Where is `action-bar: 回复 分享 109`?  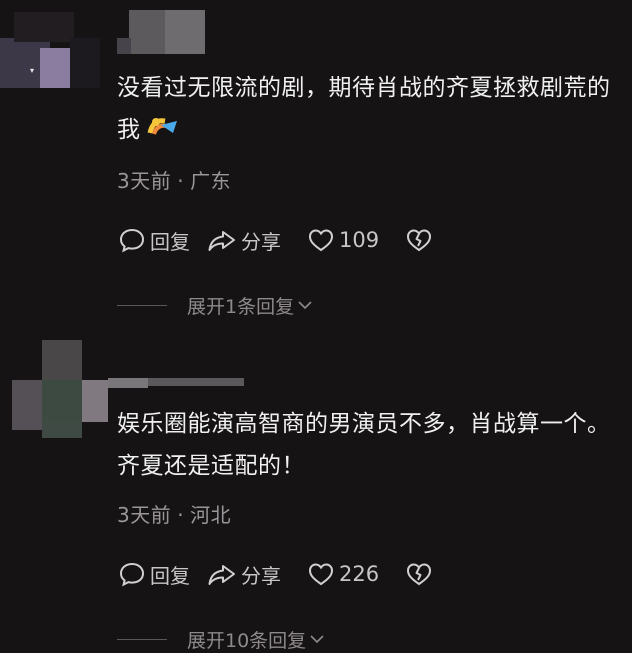
action-bar: 回复 分享 109 is located at coordinates (275, 240).